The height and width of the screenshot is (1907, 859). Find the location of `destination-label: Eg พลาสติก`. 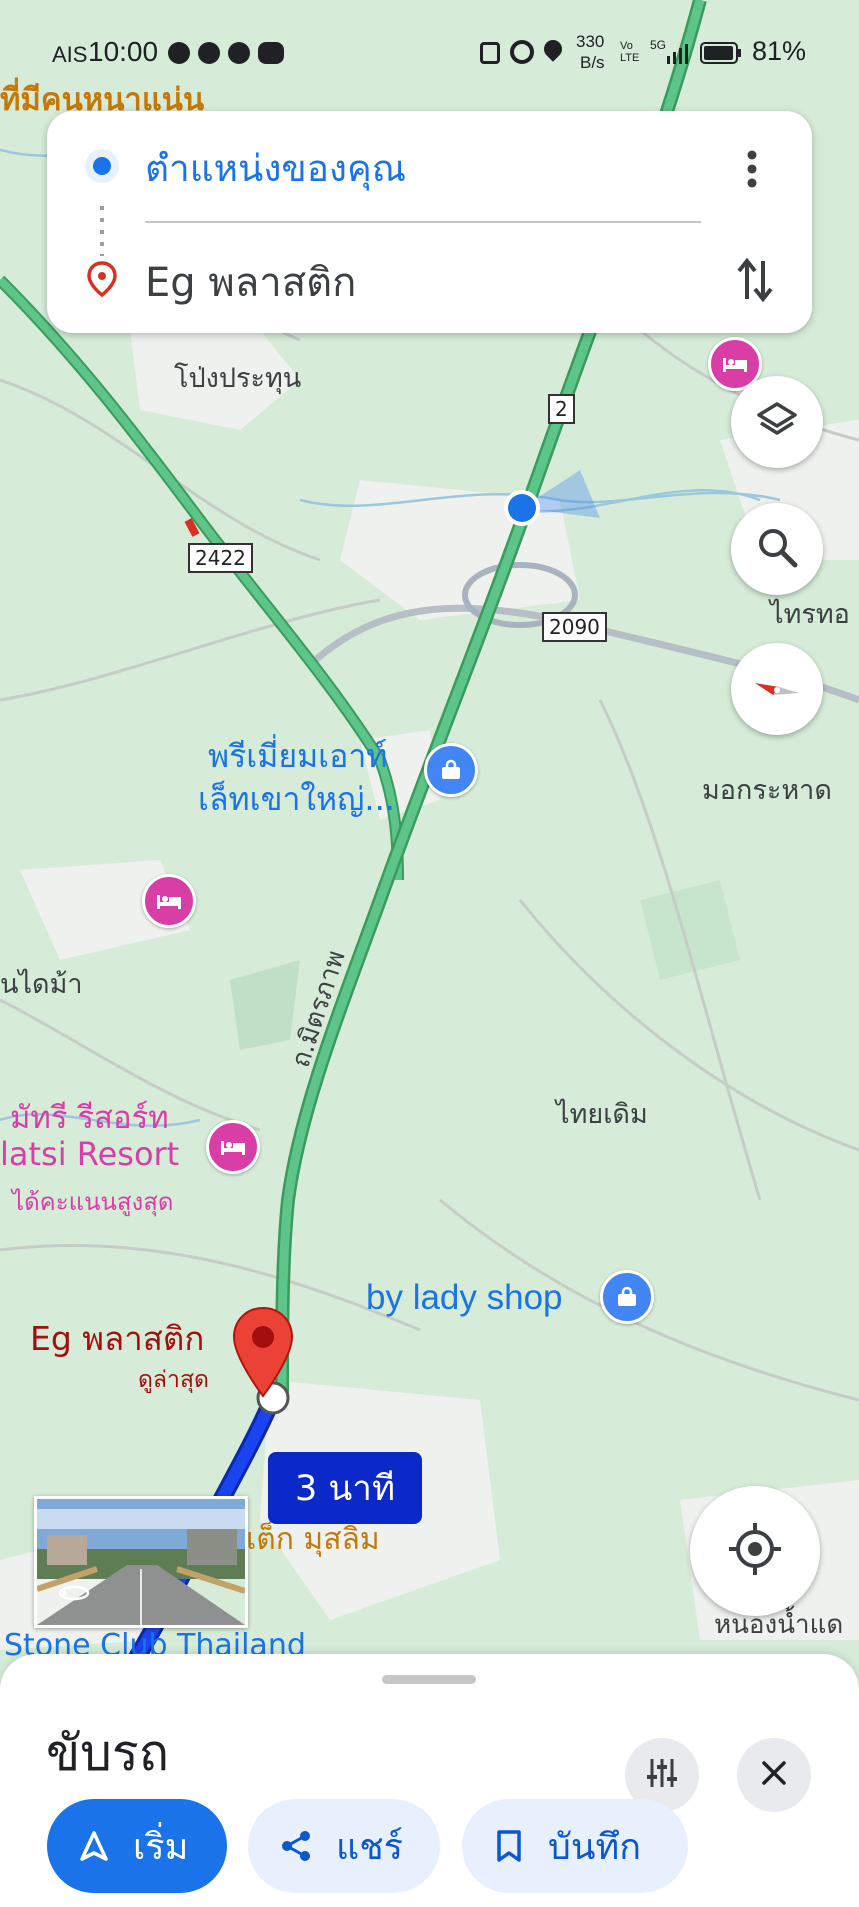

destination-label: Eg พลาสติก is located at coordinates (117, 1338).